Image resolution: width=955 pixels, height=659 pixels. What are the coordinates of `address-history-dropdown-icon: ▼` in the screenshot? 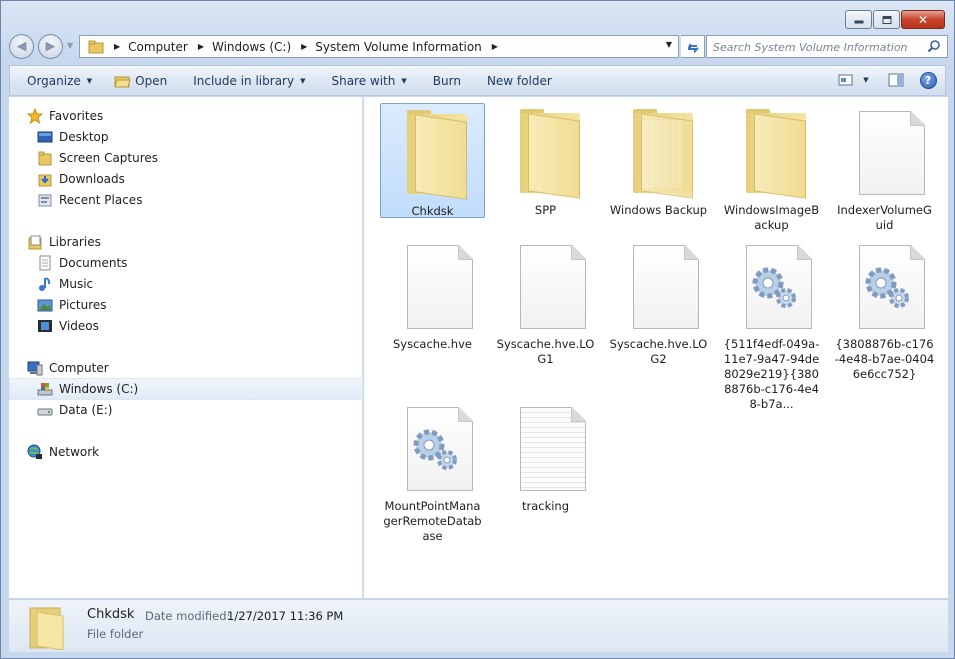 It's located at (669, 44).